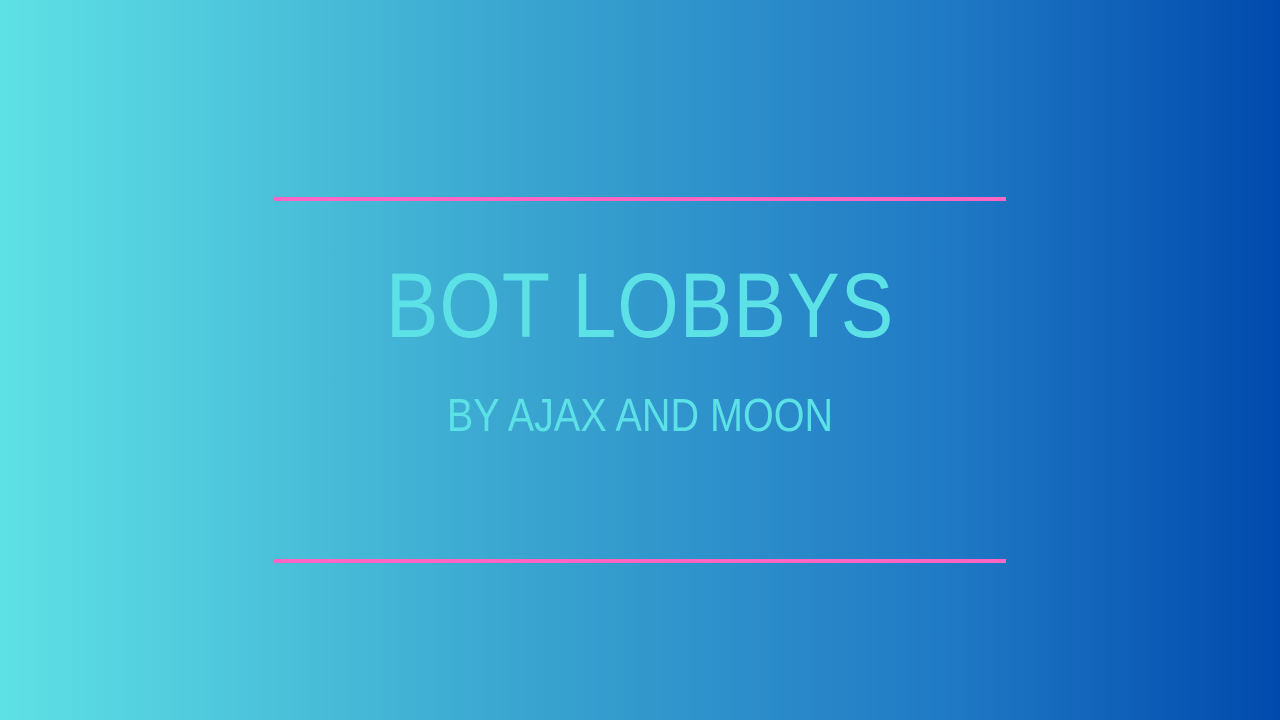 This screenshot has width=1280, height=720. Describe the element at coordinates (640, 199) in the screenshot. I see `top-divider-line` at that location.